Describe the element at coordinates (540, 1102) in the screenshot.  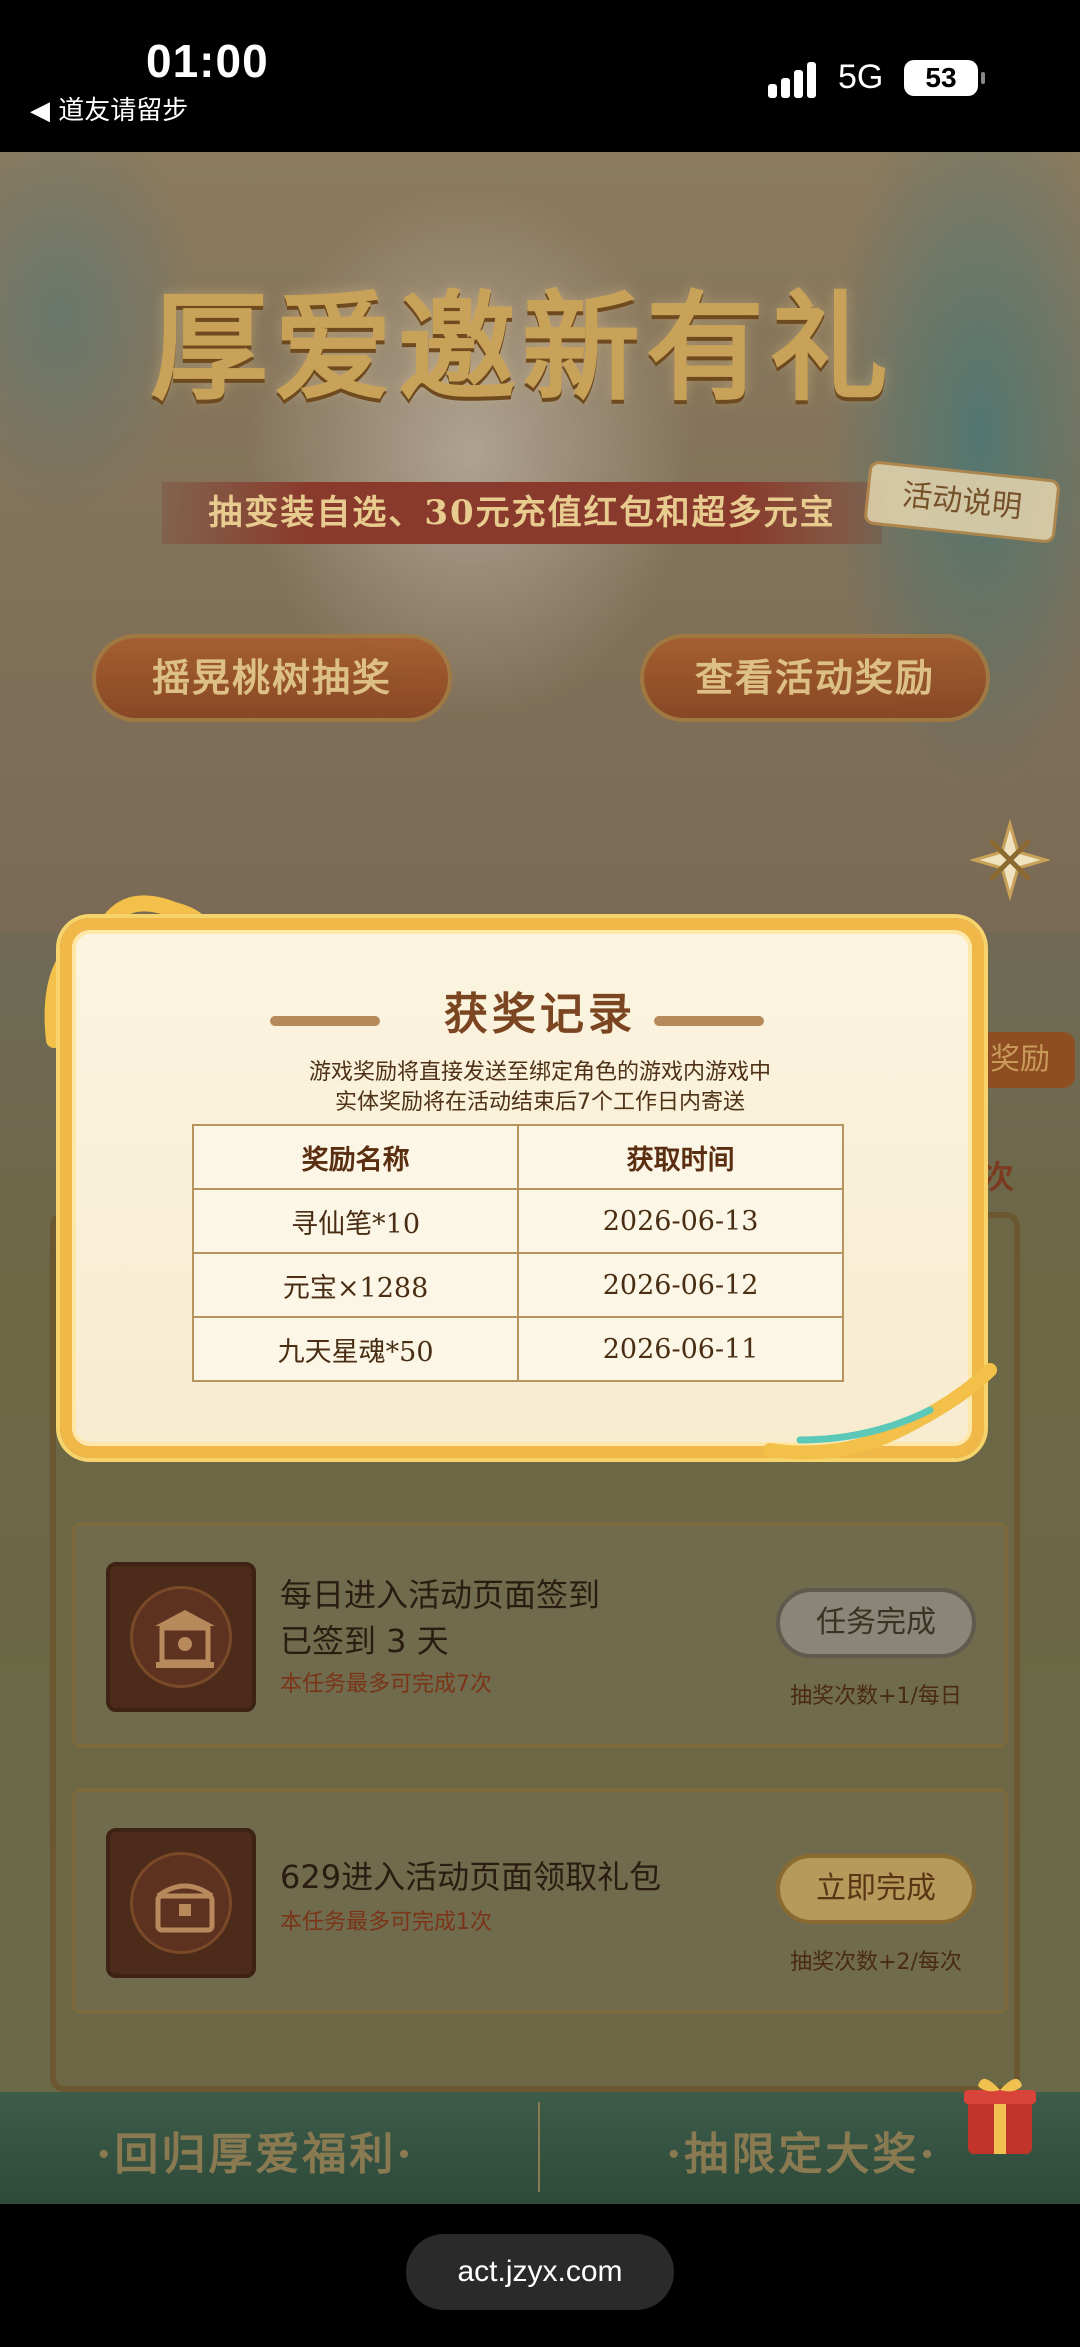
I see `dialog-note-line2: 实体奖励将在活动结束后7个工作日内寄送` at that location.